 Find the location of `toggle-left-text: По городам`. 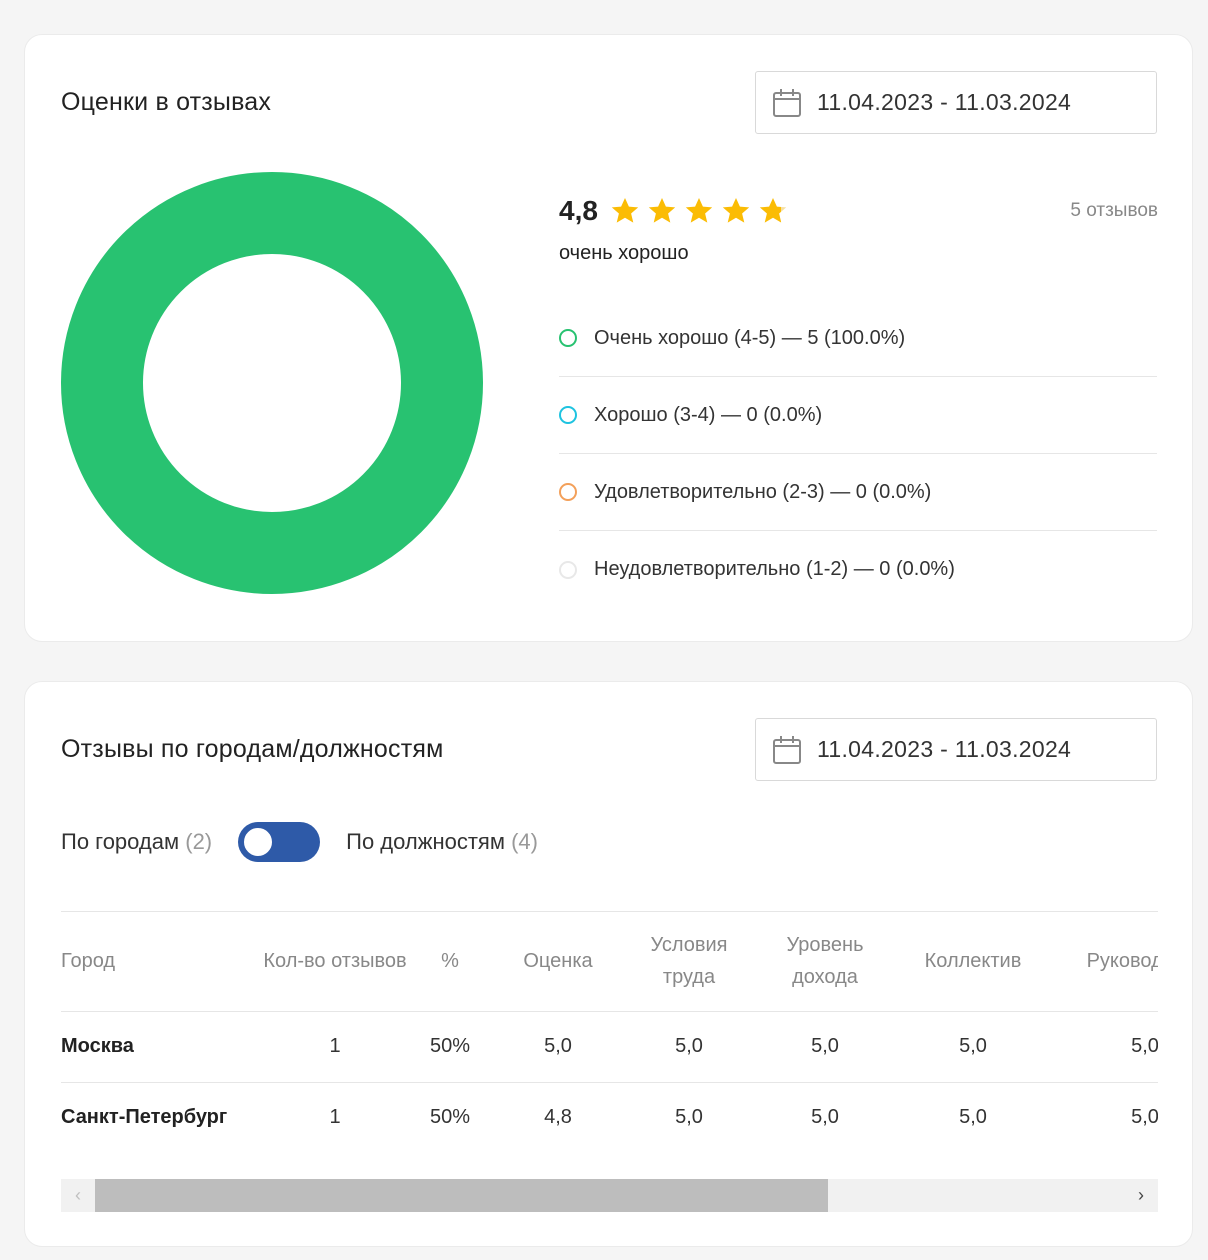

toggle-left-text: По городам is located at coordinates (120, 841).